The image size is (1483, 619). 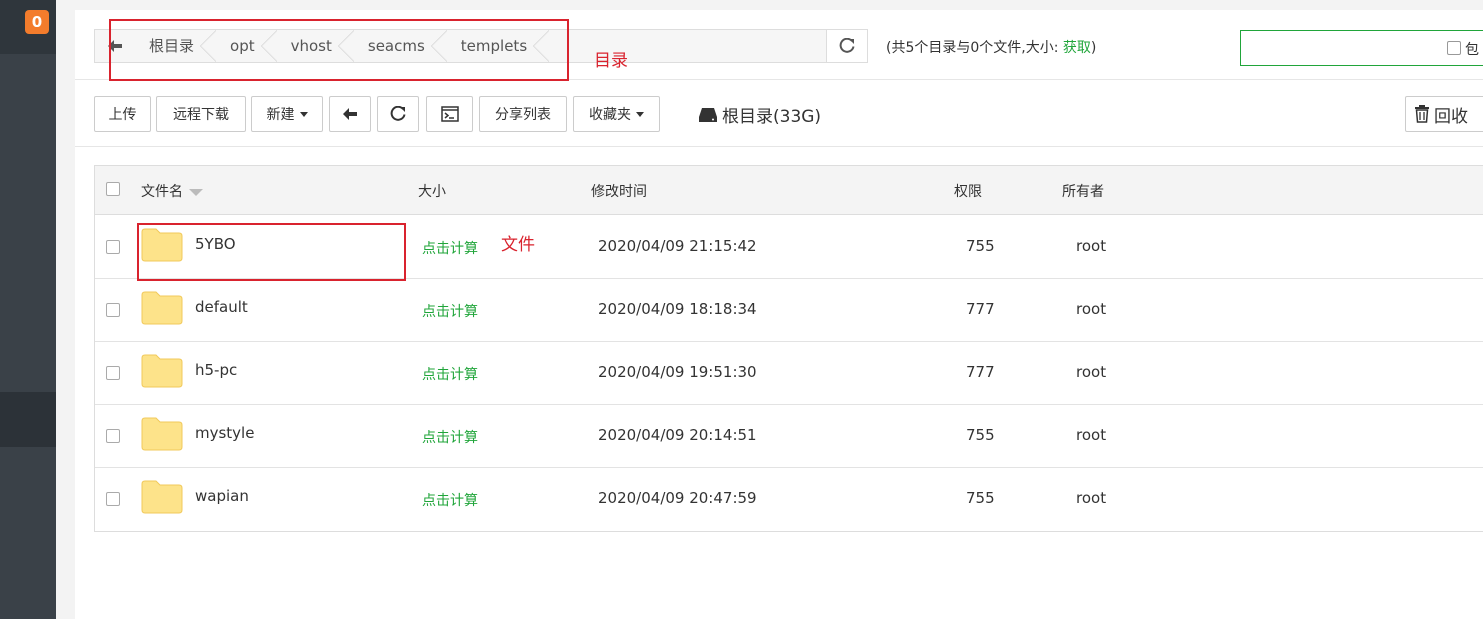 What do you see at coordinates (619, 191) in the screenshot?
I see `header-mtime: 修改时间` at bounding box center [619, 191].